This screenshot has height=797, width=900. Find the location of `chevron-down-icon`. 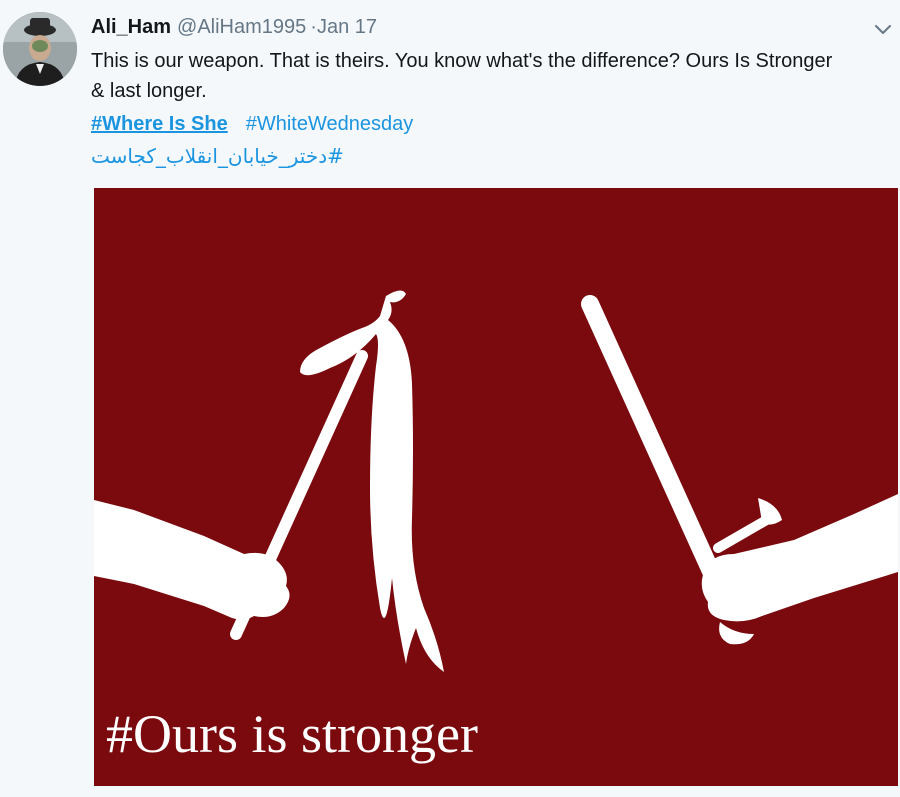

chevron-down-icon is located at coordinates (883, 29).